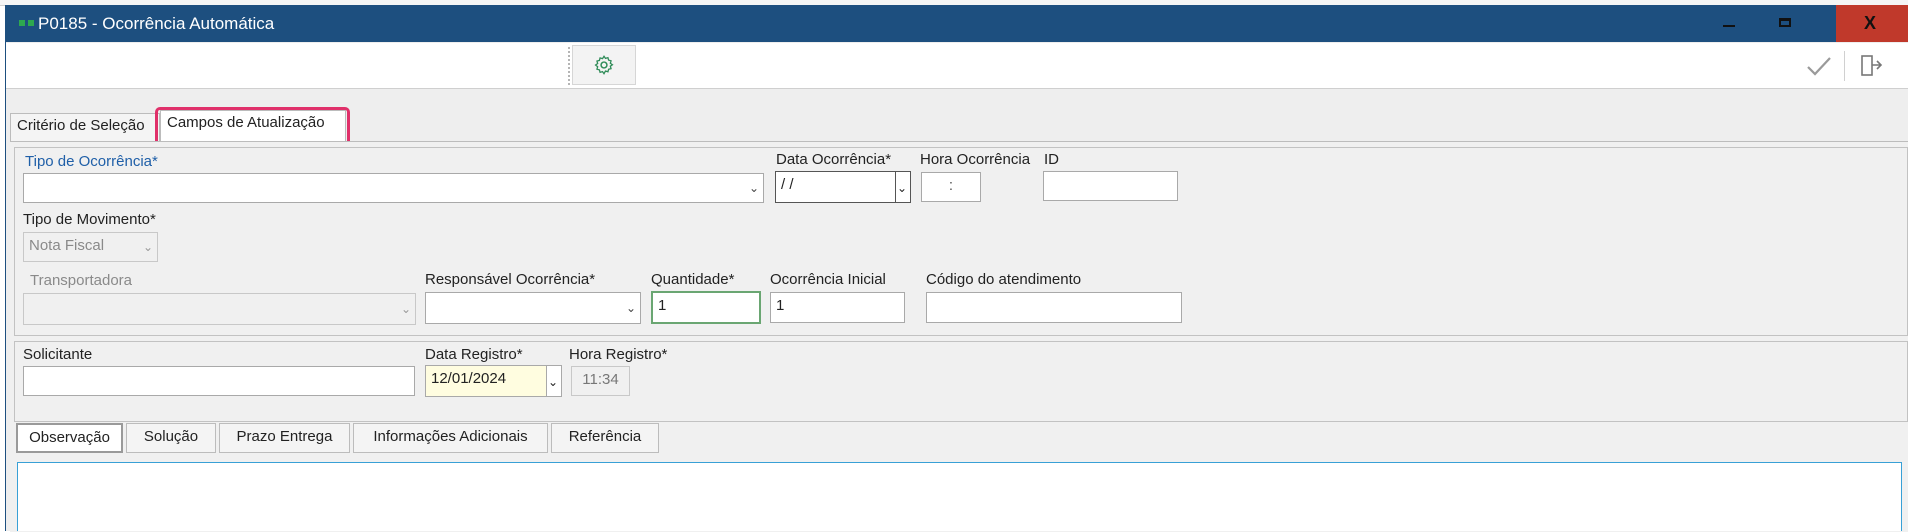 The image size is (1908, 532). Describe the element at coordinates (828, 279) in the screenshot. I see `ocorrencia-inicial-label: Ocorrência Inicial` at that location.